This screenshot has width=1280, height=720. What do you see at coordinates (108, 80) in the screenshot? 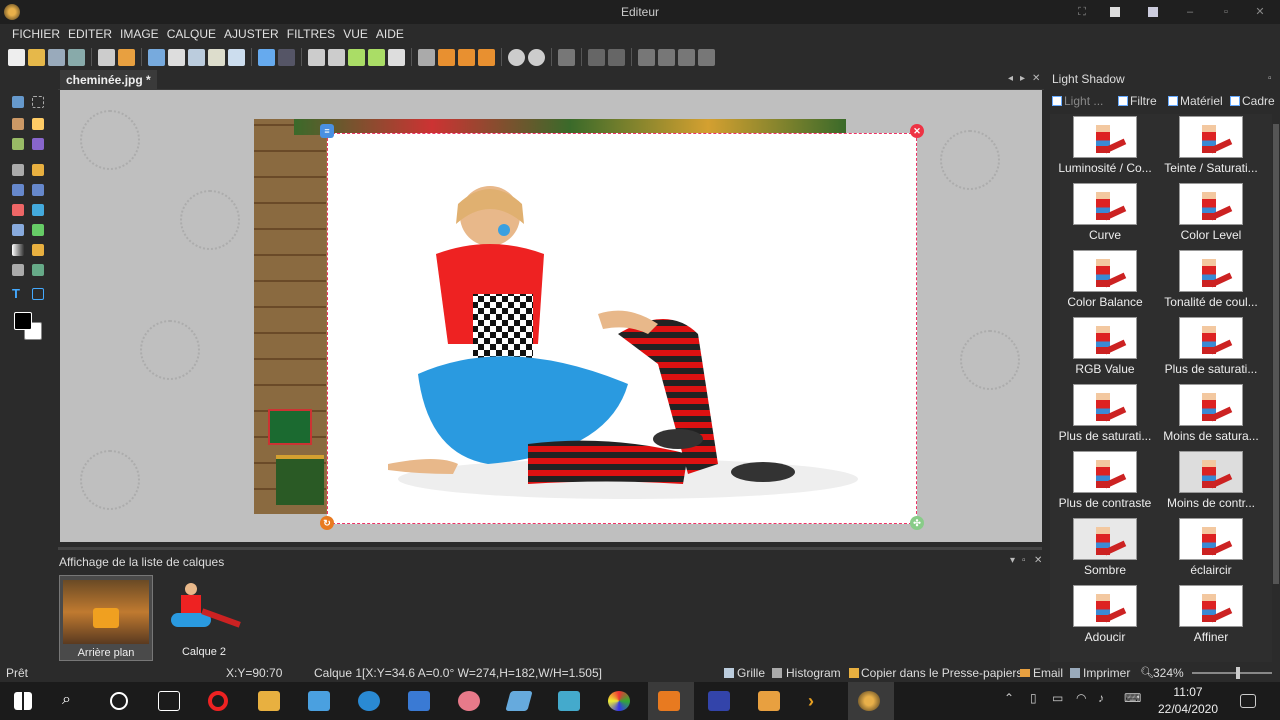
I see `document-tab: cheminée.jpg *` at bounding box center [108, 80].